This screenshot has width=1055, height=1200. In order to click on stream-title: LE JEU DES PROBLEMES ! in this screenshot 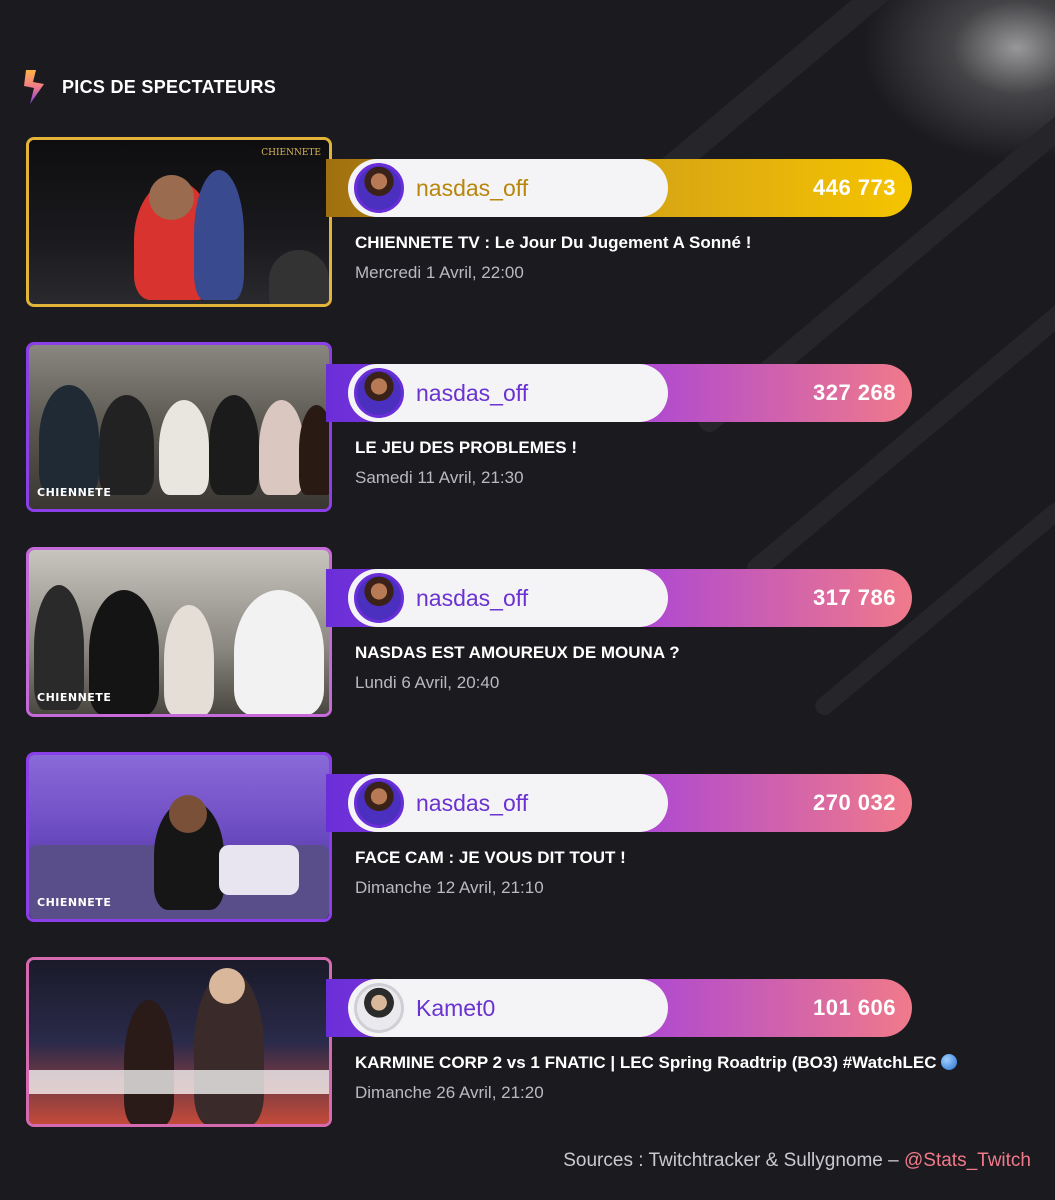, I will do `click(466, 447)`.